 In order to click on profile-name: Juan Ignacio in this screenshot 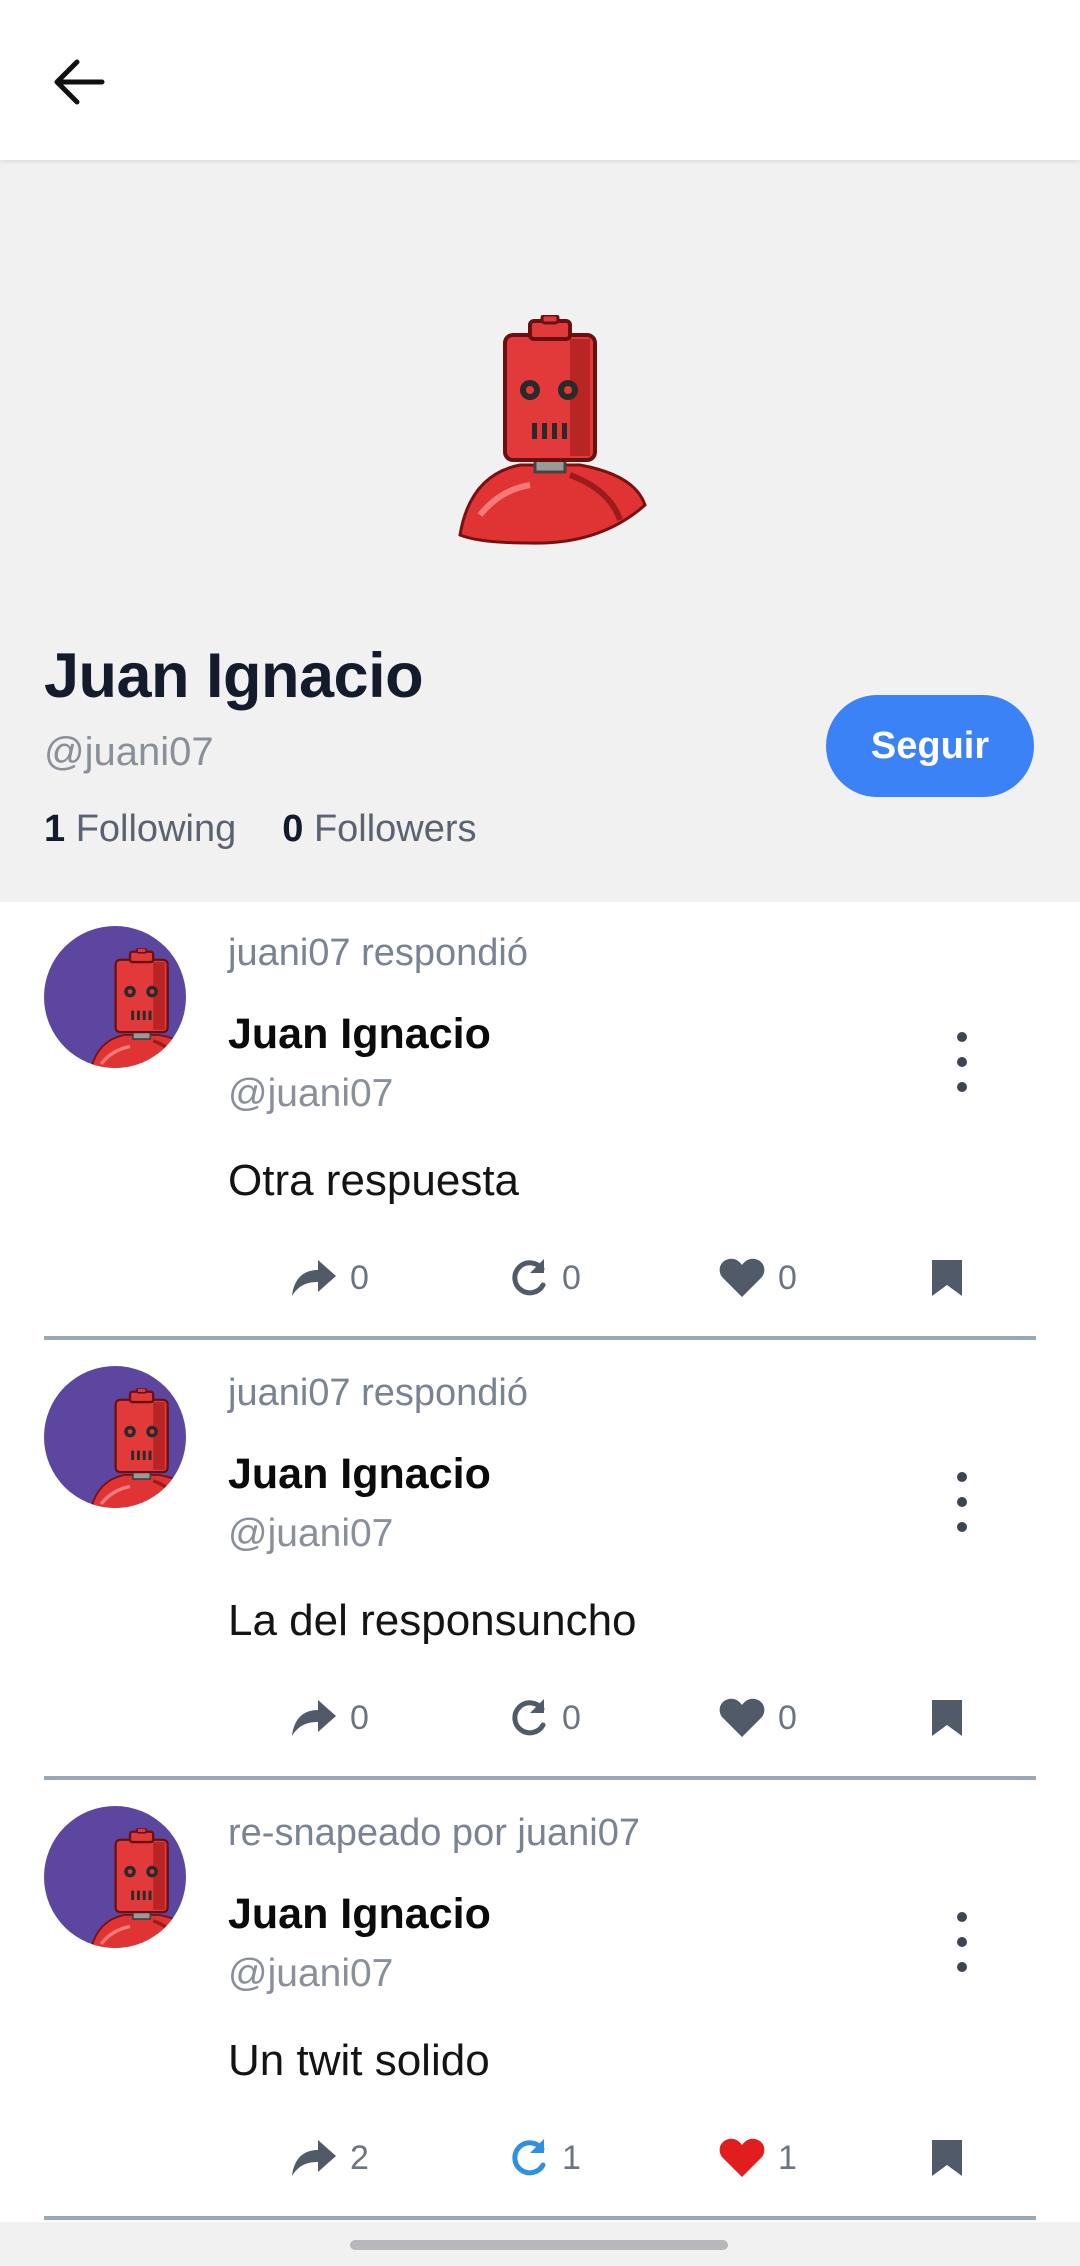, I will do `click(234, 676)`.